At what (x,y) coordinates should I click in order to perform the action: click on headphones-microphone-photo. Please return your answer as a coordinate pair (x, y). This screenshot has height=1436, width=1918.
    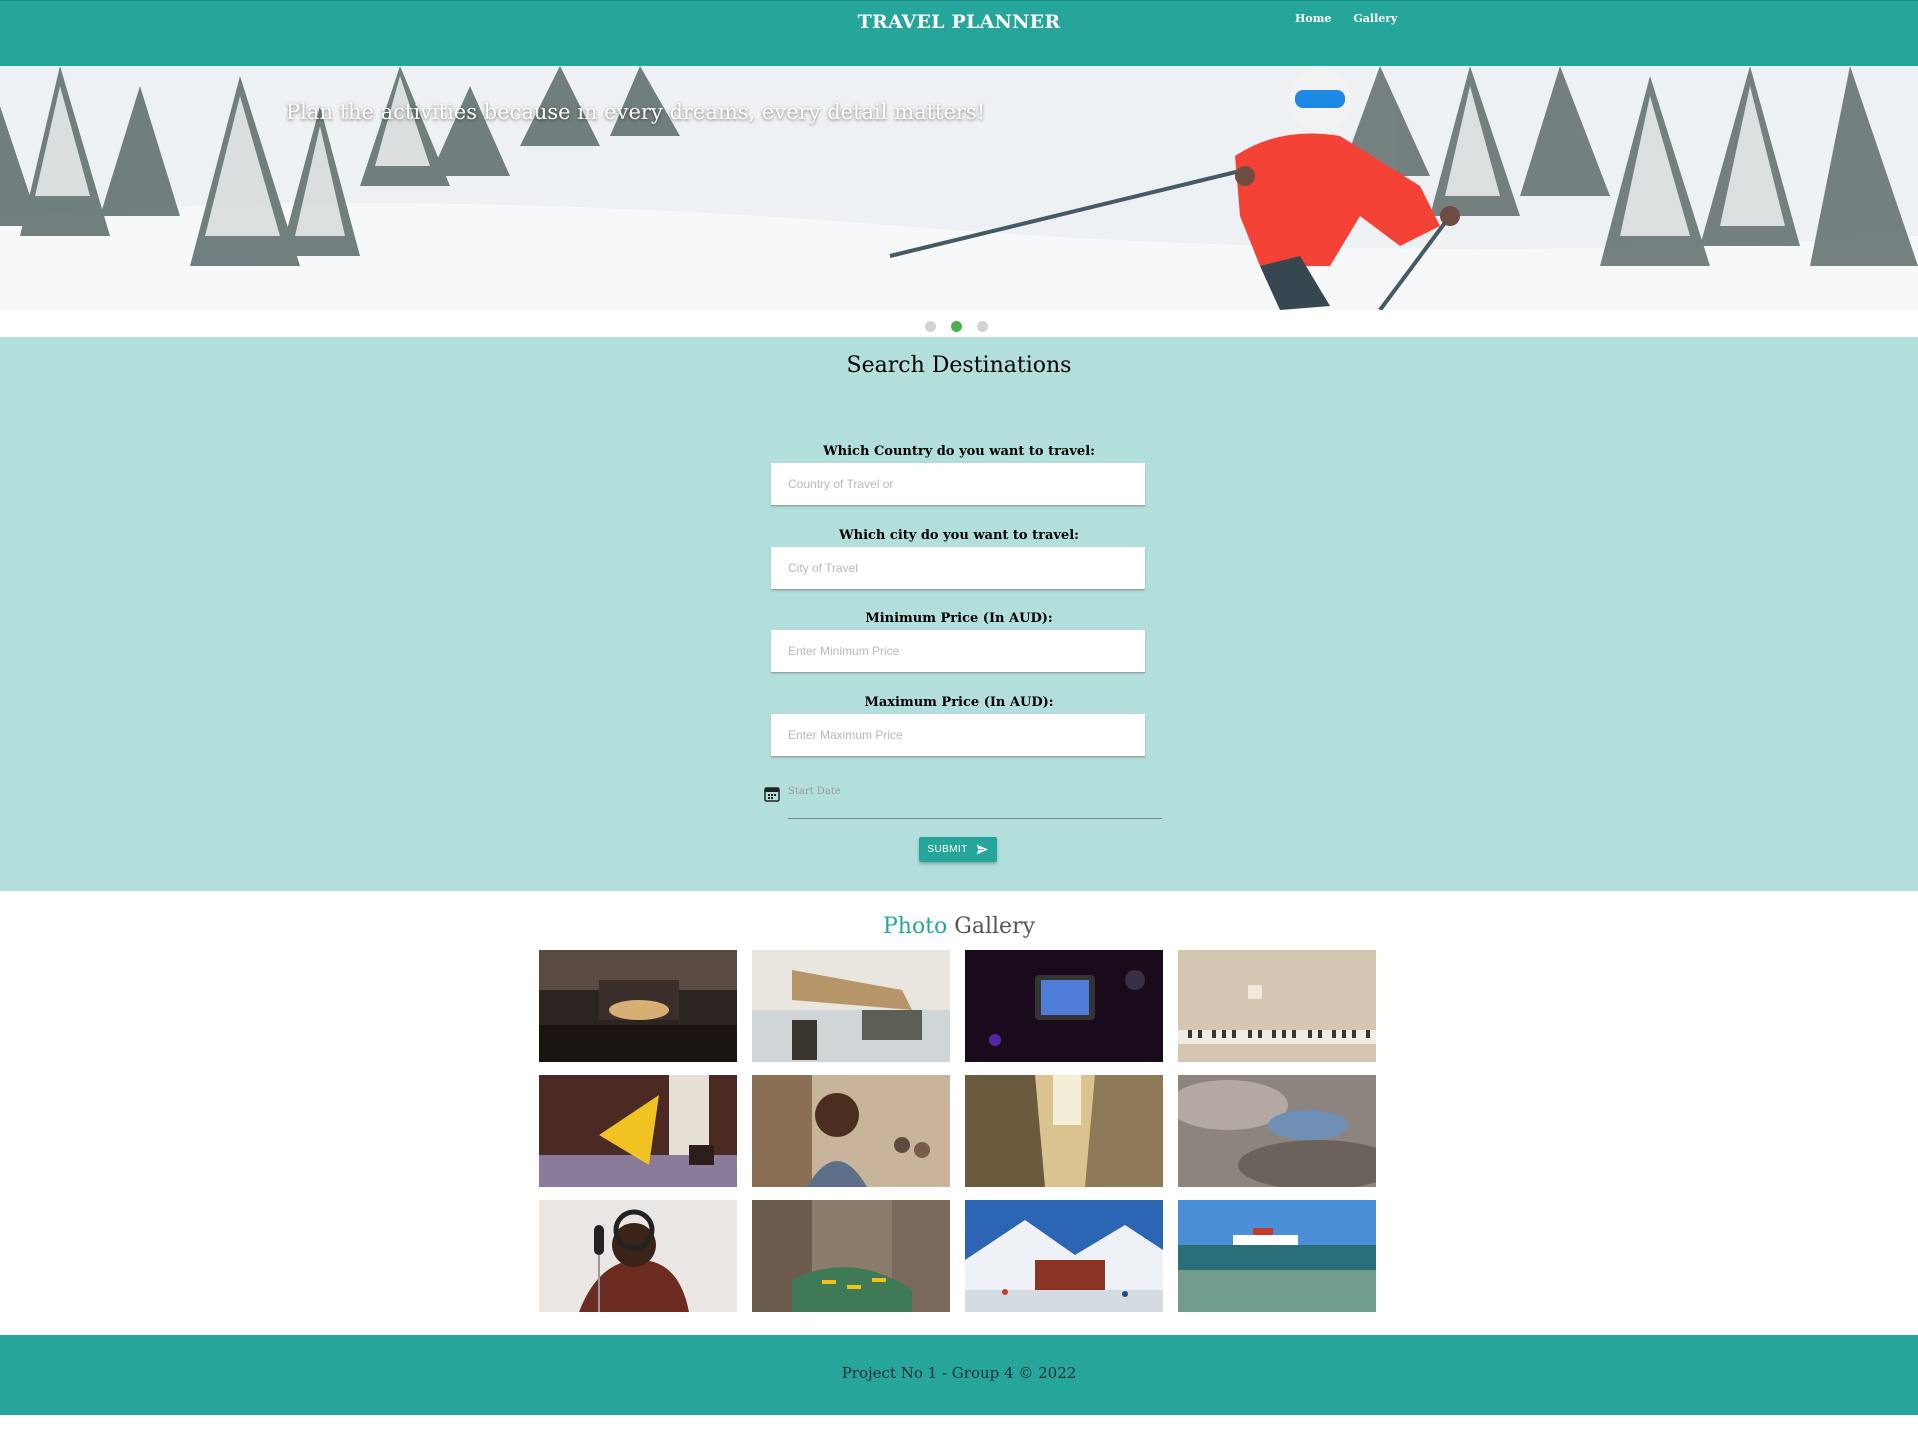
    Looking at the image, I should click on (638, 1256).